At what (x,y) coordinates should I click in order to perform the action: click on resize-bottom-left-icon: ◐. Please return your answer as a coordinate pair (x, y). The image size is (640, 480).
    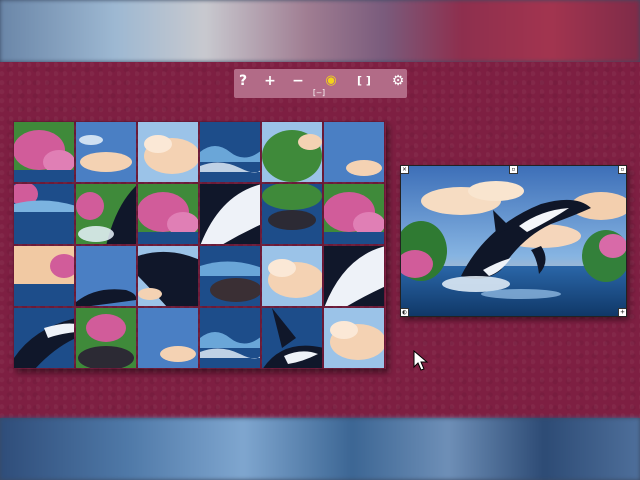
    Looking at the image, I should click on (405, 312).